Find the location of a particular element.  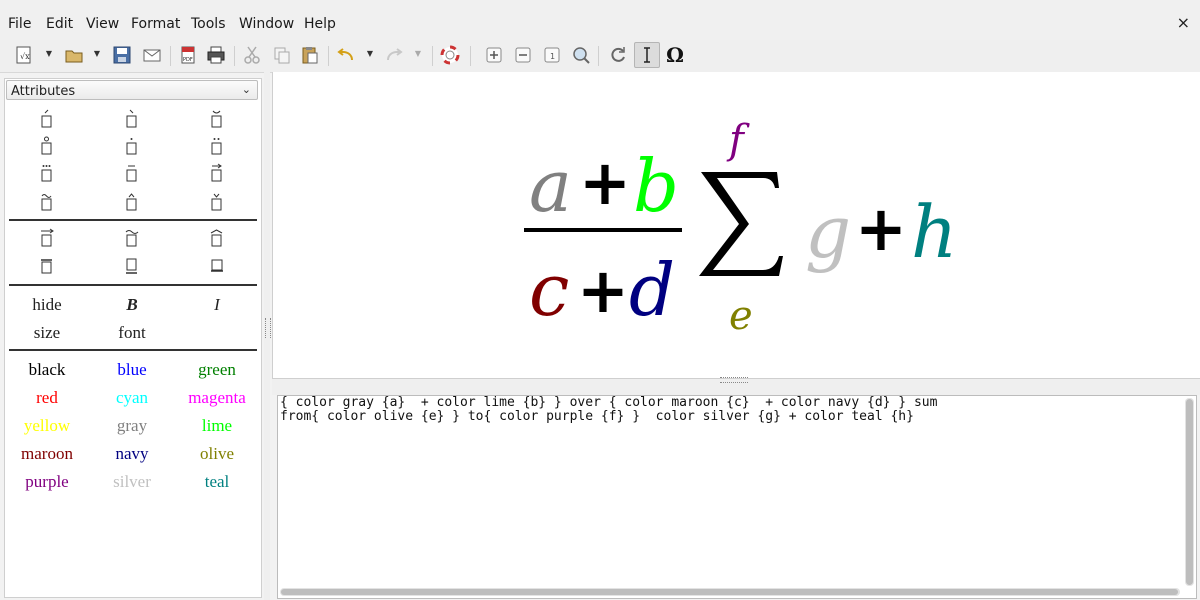

save-icon is located at coordinates (122, 55).